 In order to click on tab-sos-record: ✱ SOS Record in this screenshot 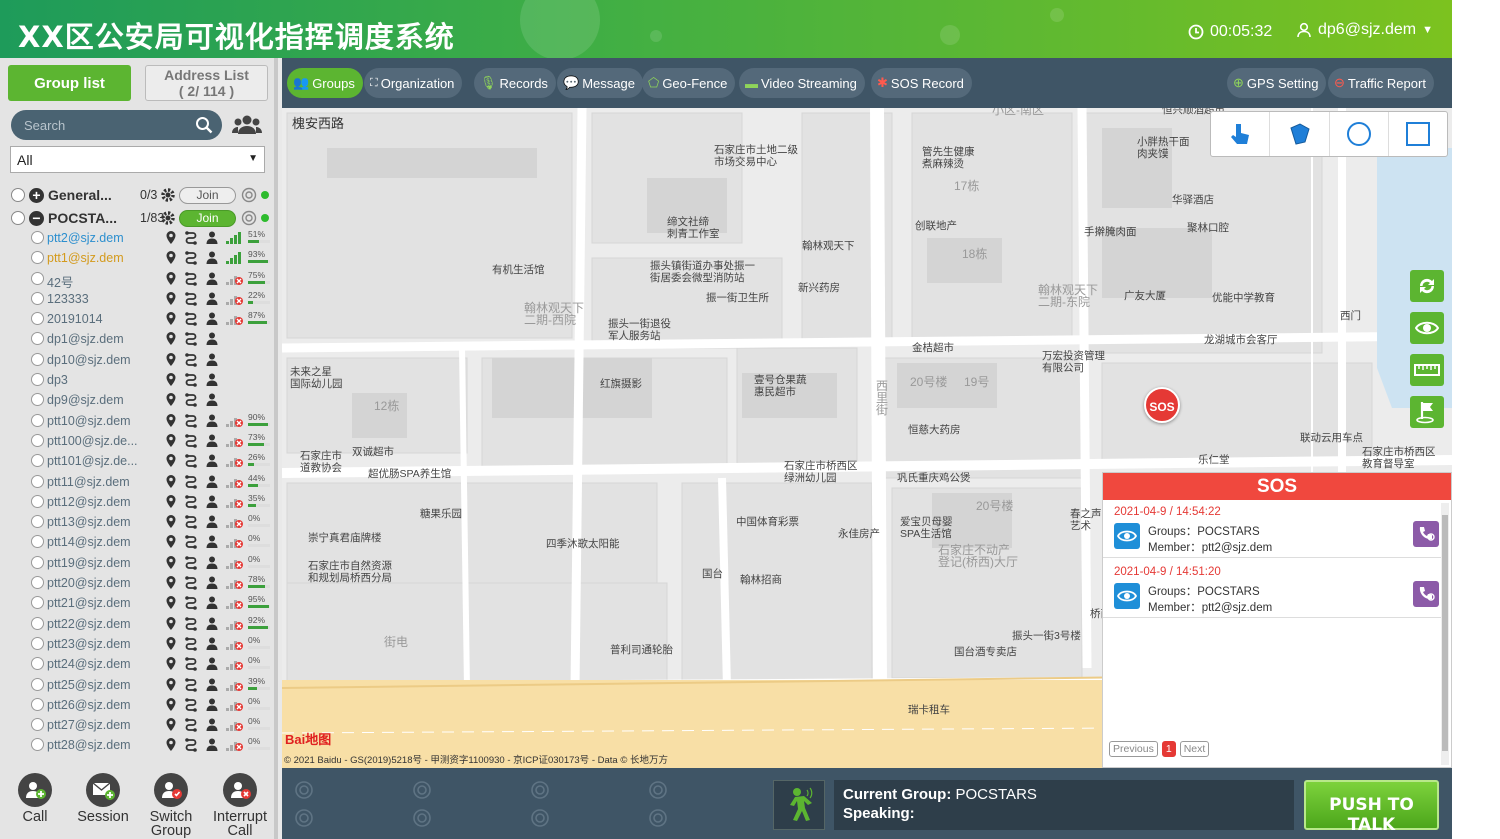, I will do `click(921, 83)`.